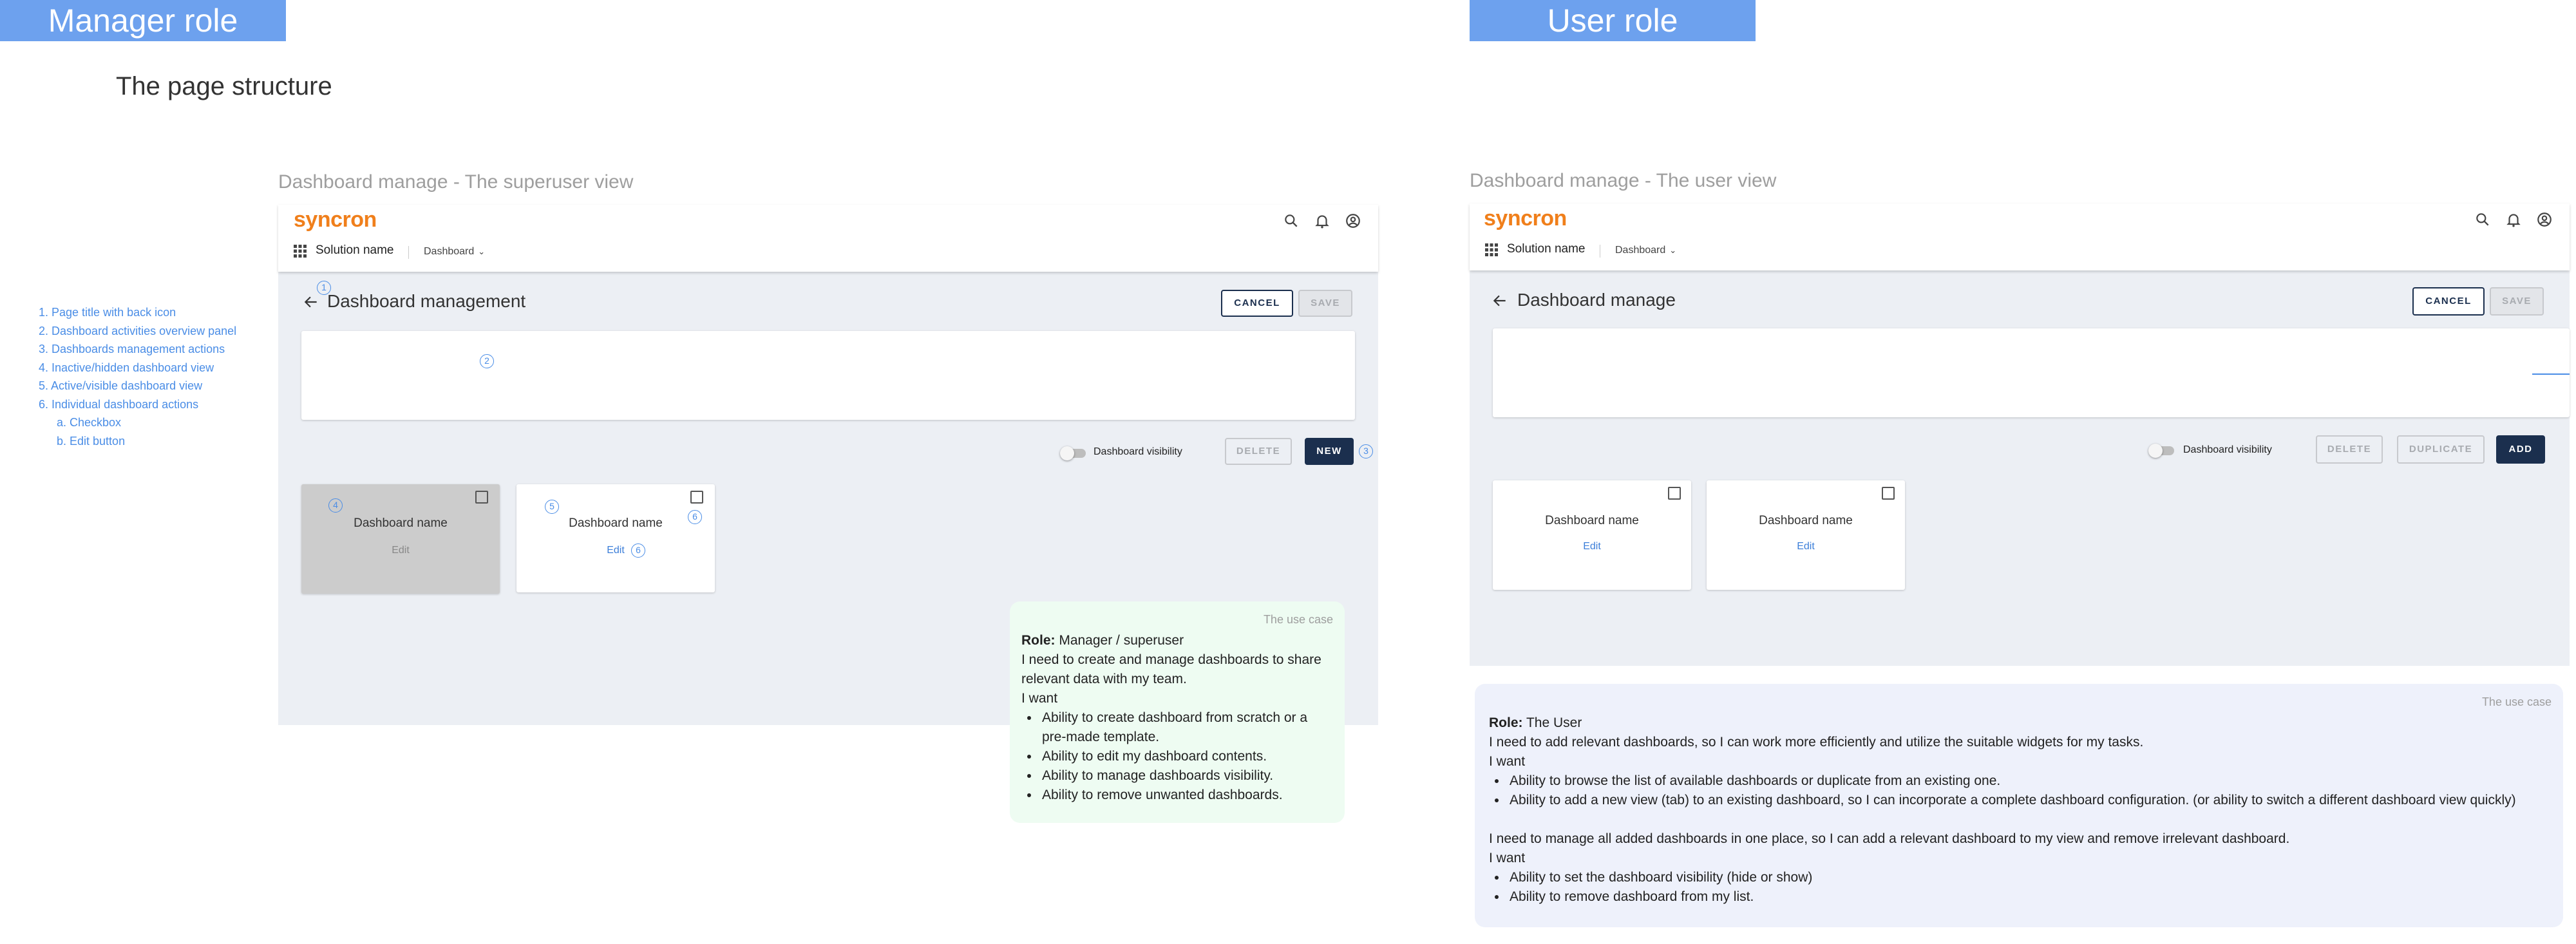 The height and width of the screenshot is (944, 2576). I want to click on page-title: Dashboard management, so click(427, 301).